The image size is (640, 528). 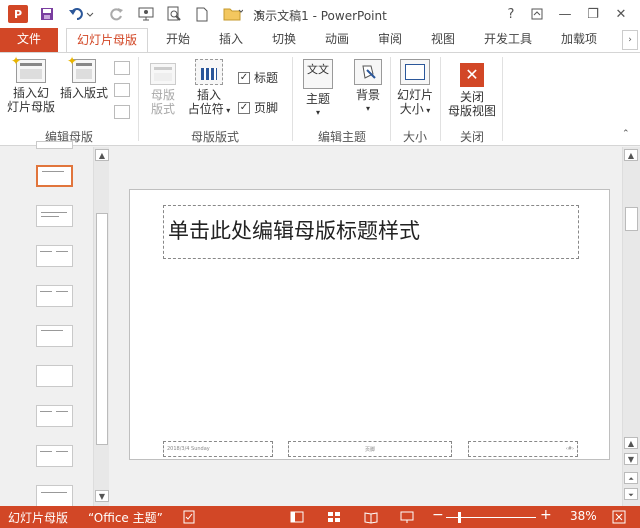 What do you see at coordinates (415, 88) in the screenshot?
I see `slide-size-button: 幻灯片 大小 ▾` at bounding box center [415, 88].